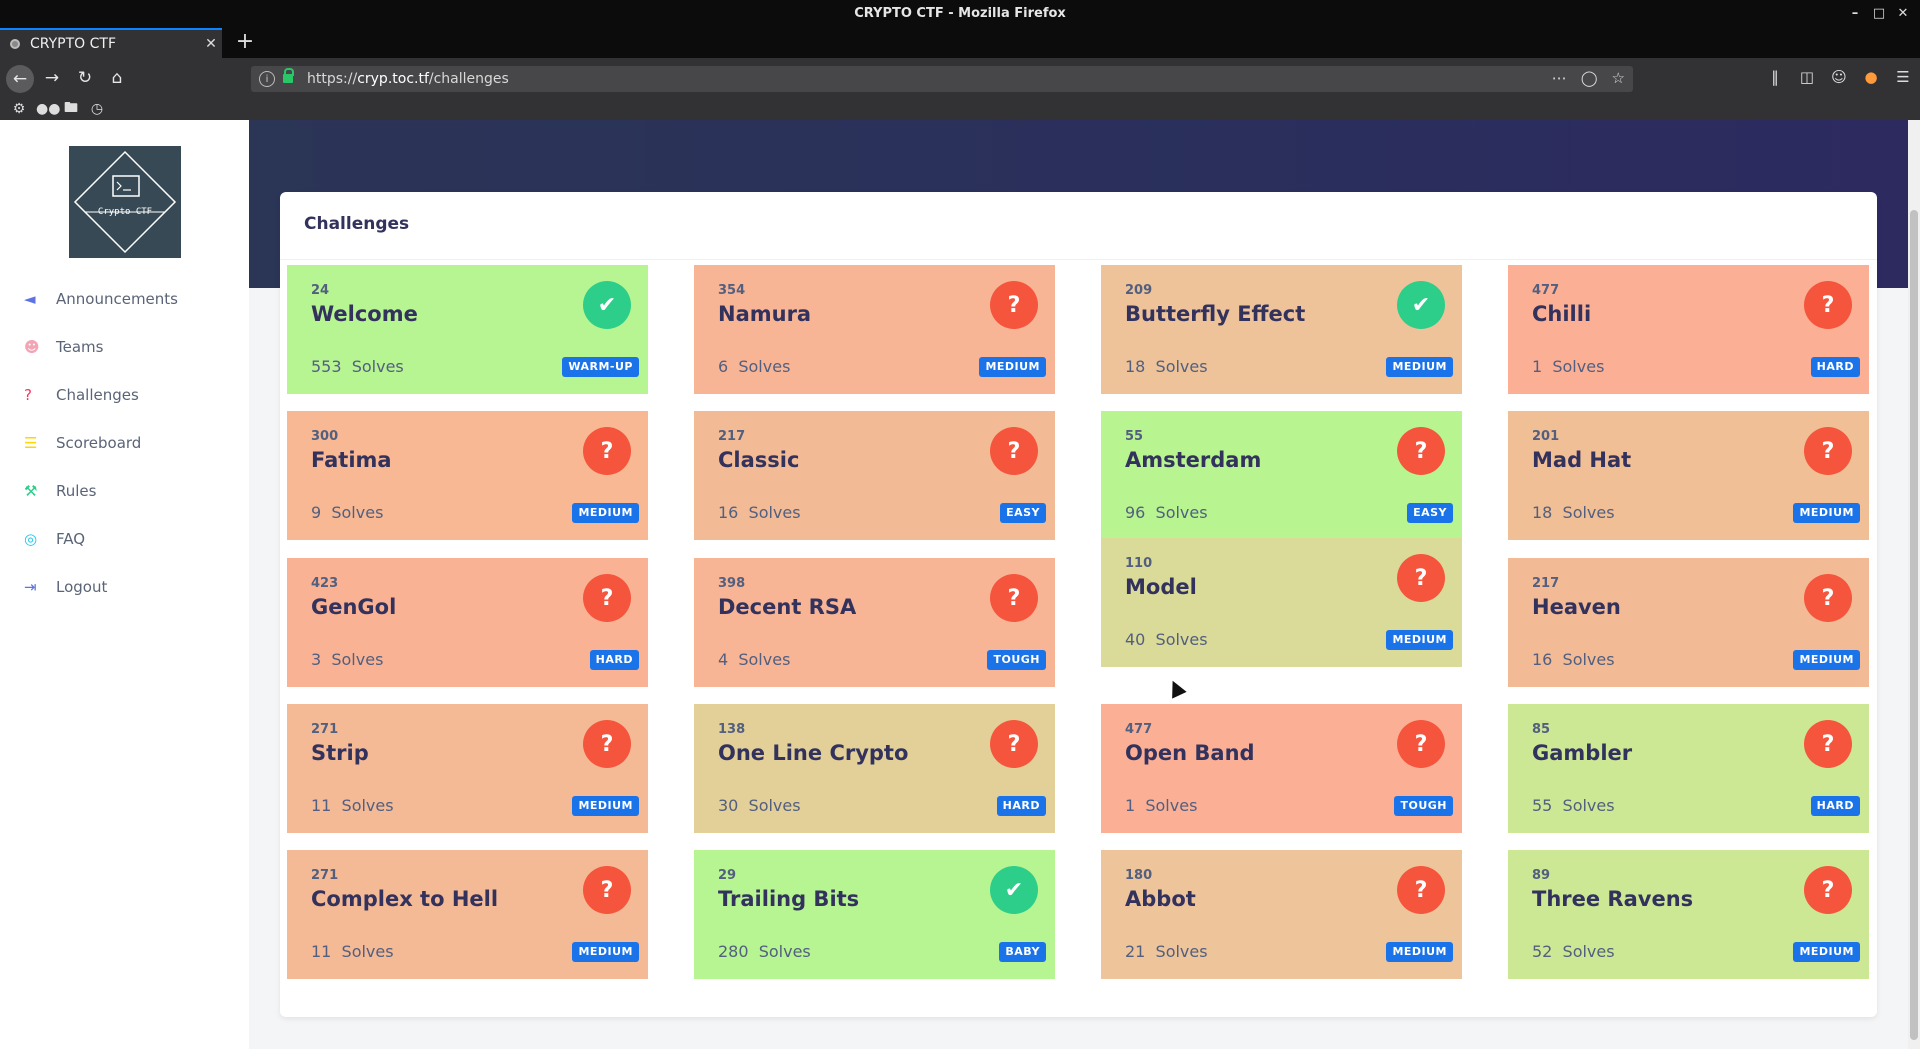 This screenshot has width=1920, height=1049. Describe the element at coordinates (1166, 639) in the screenshot. I see `challenge-solves: 40 Solves` at that location.